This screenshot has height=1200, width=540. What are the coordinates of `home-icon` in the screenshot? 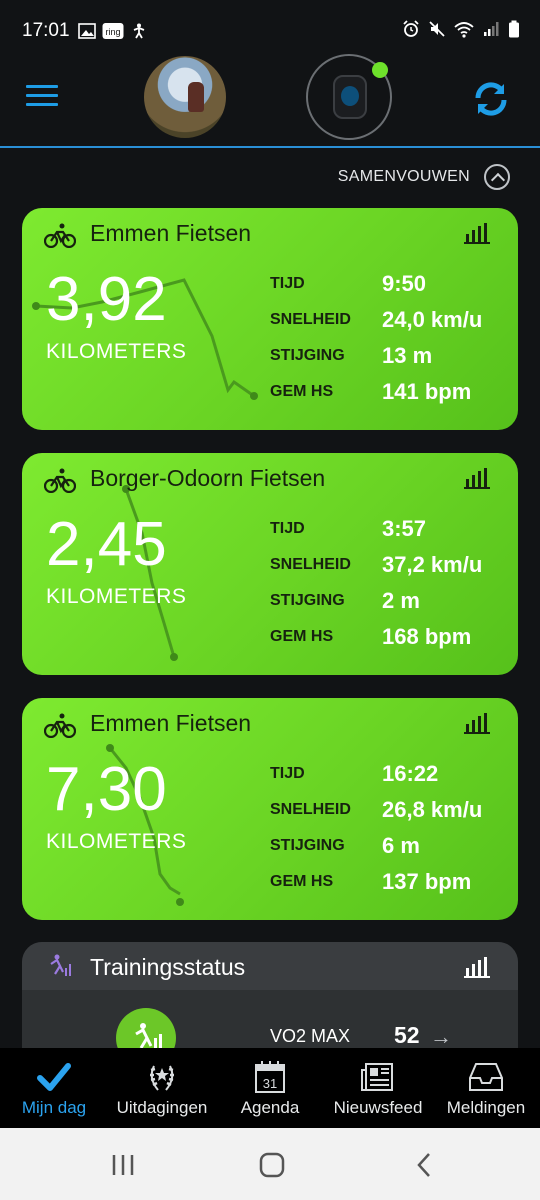 It's located at (272, 1165).